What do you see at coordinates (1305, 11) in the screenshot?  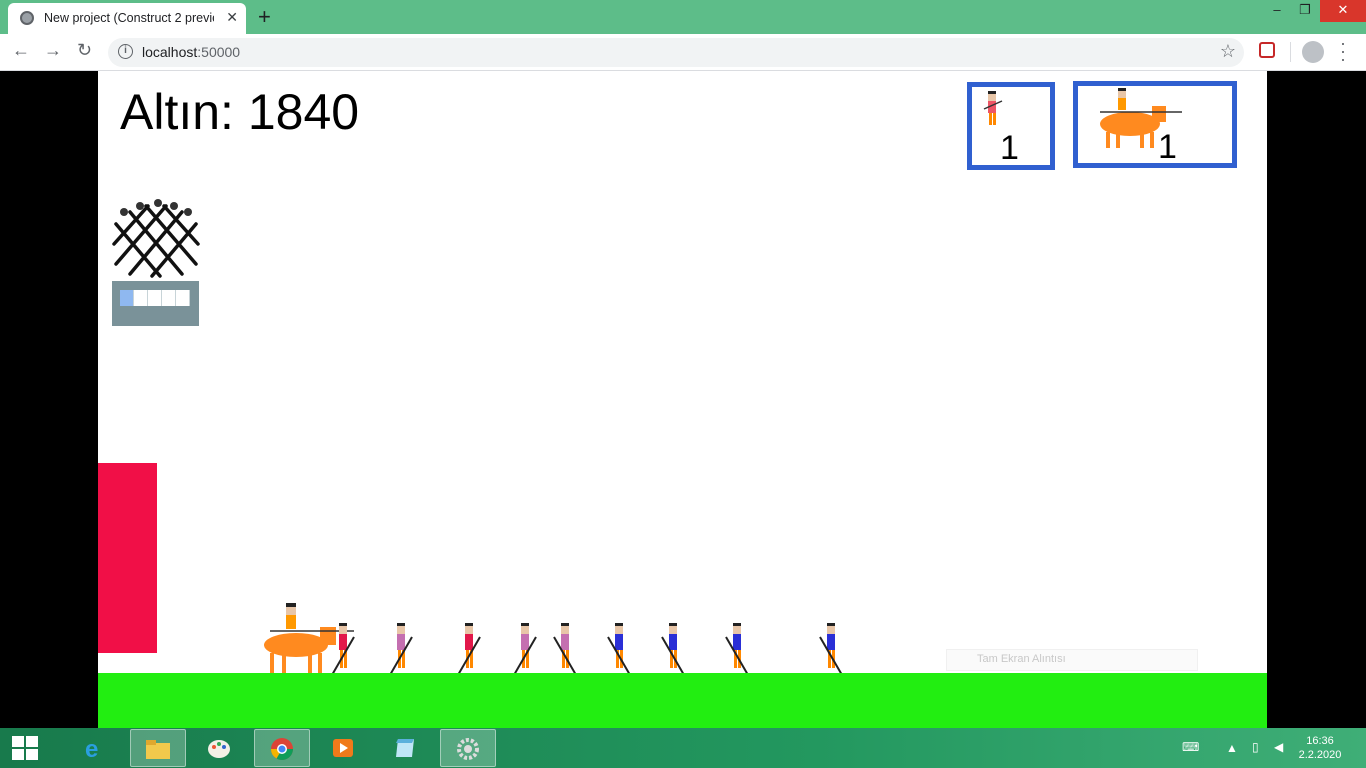 I see `restore-button: ❐` at bounding box center [1305, 11].